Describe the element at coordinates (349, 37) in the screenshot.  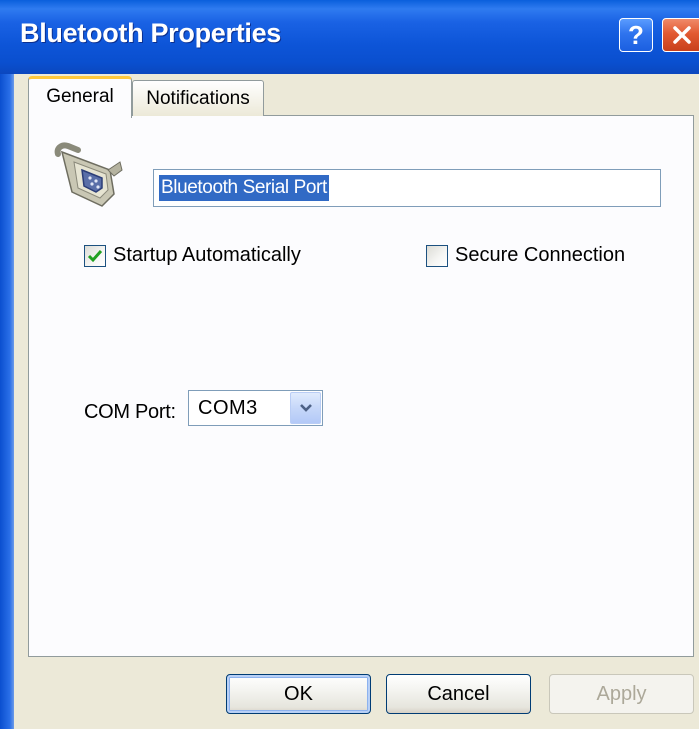
I see `title-bar: Bluetooth Properties ?` at that location.